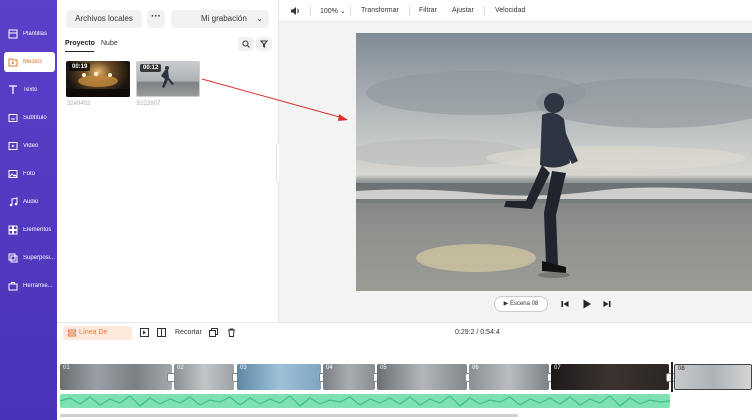 Image resolution: width=752 pixels, height=420 pixels. Describe the element at coordinates (279, 377) in the screenshot. I see `timeline-clip: 03` at that location.